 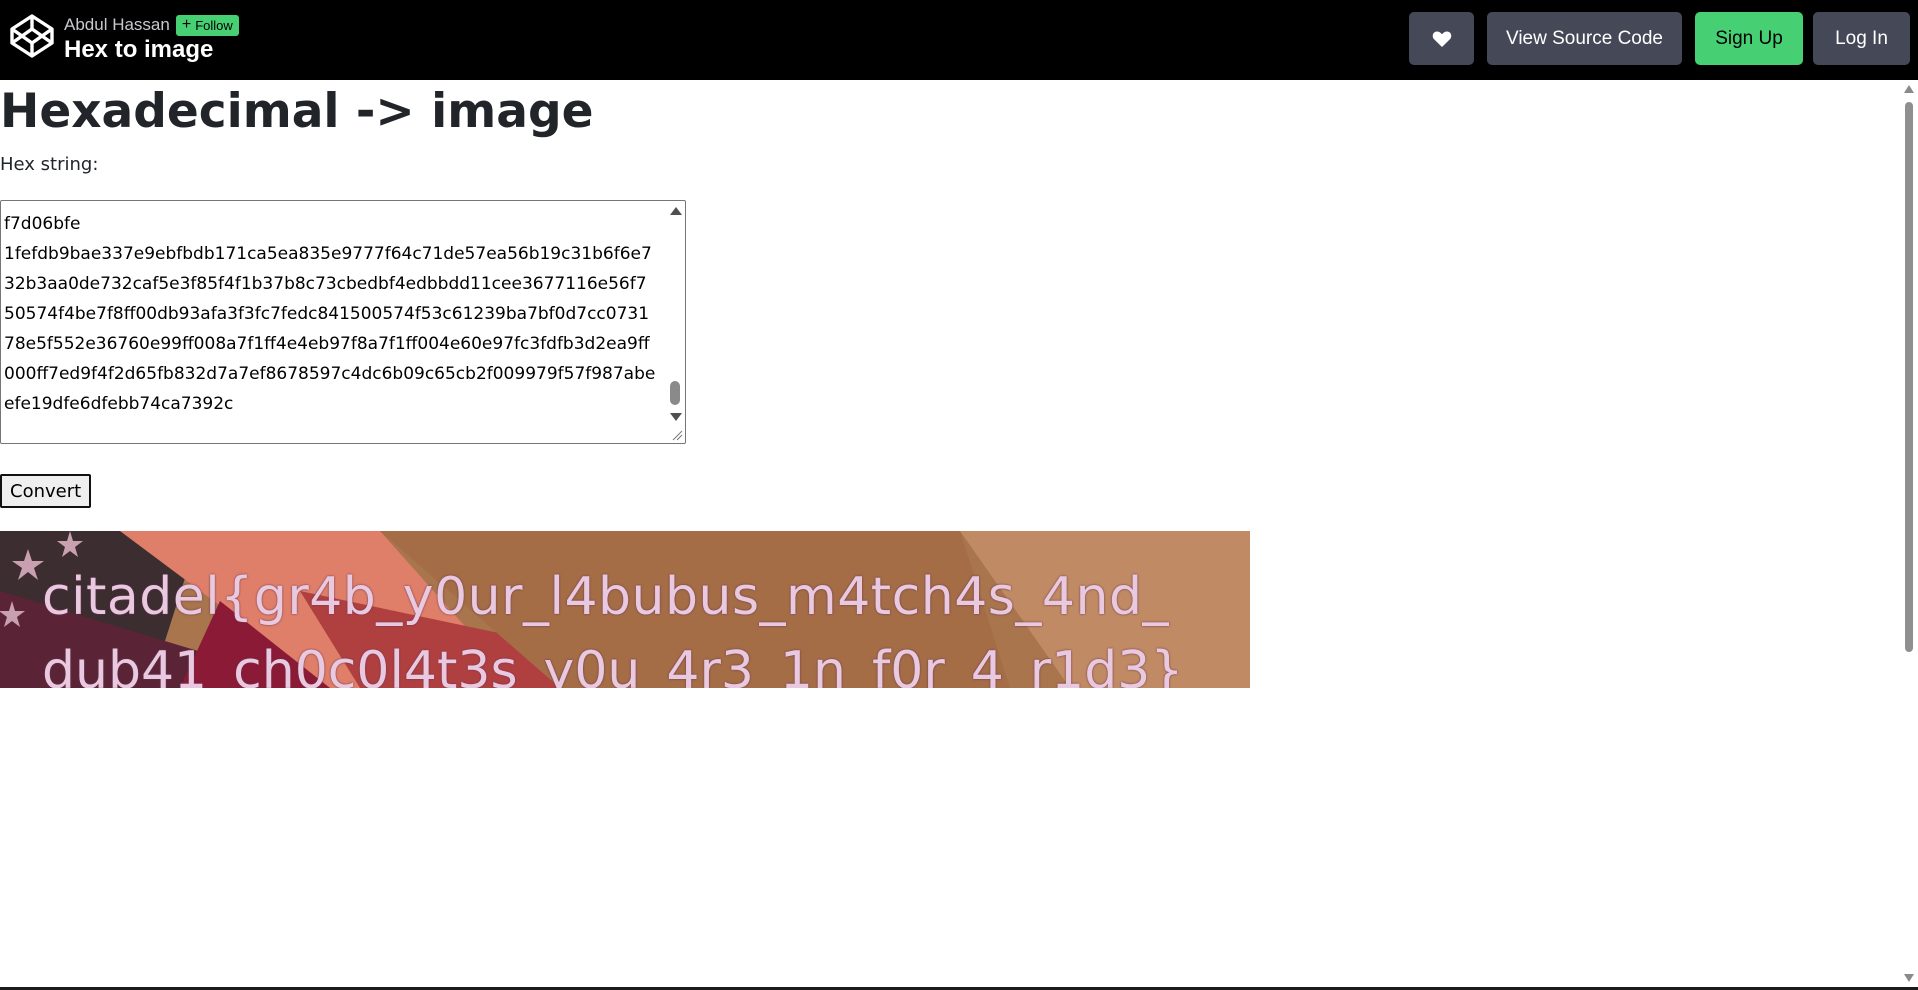 What do you see at coordinates (613, 664) in the screenshot?
I see `image-flag-text-line-2: dub41_ch0c0l4t3s_y0u_4r3_1n_f0r_4_r1d3}` at bounding box center [613, 664].